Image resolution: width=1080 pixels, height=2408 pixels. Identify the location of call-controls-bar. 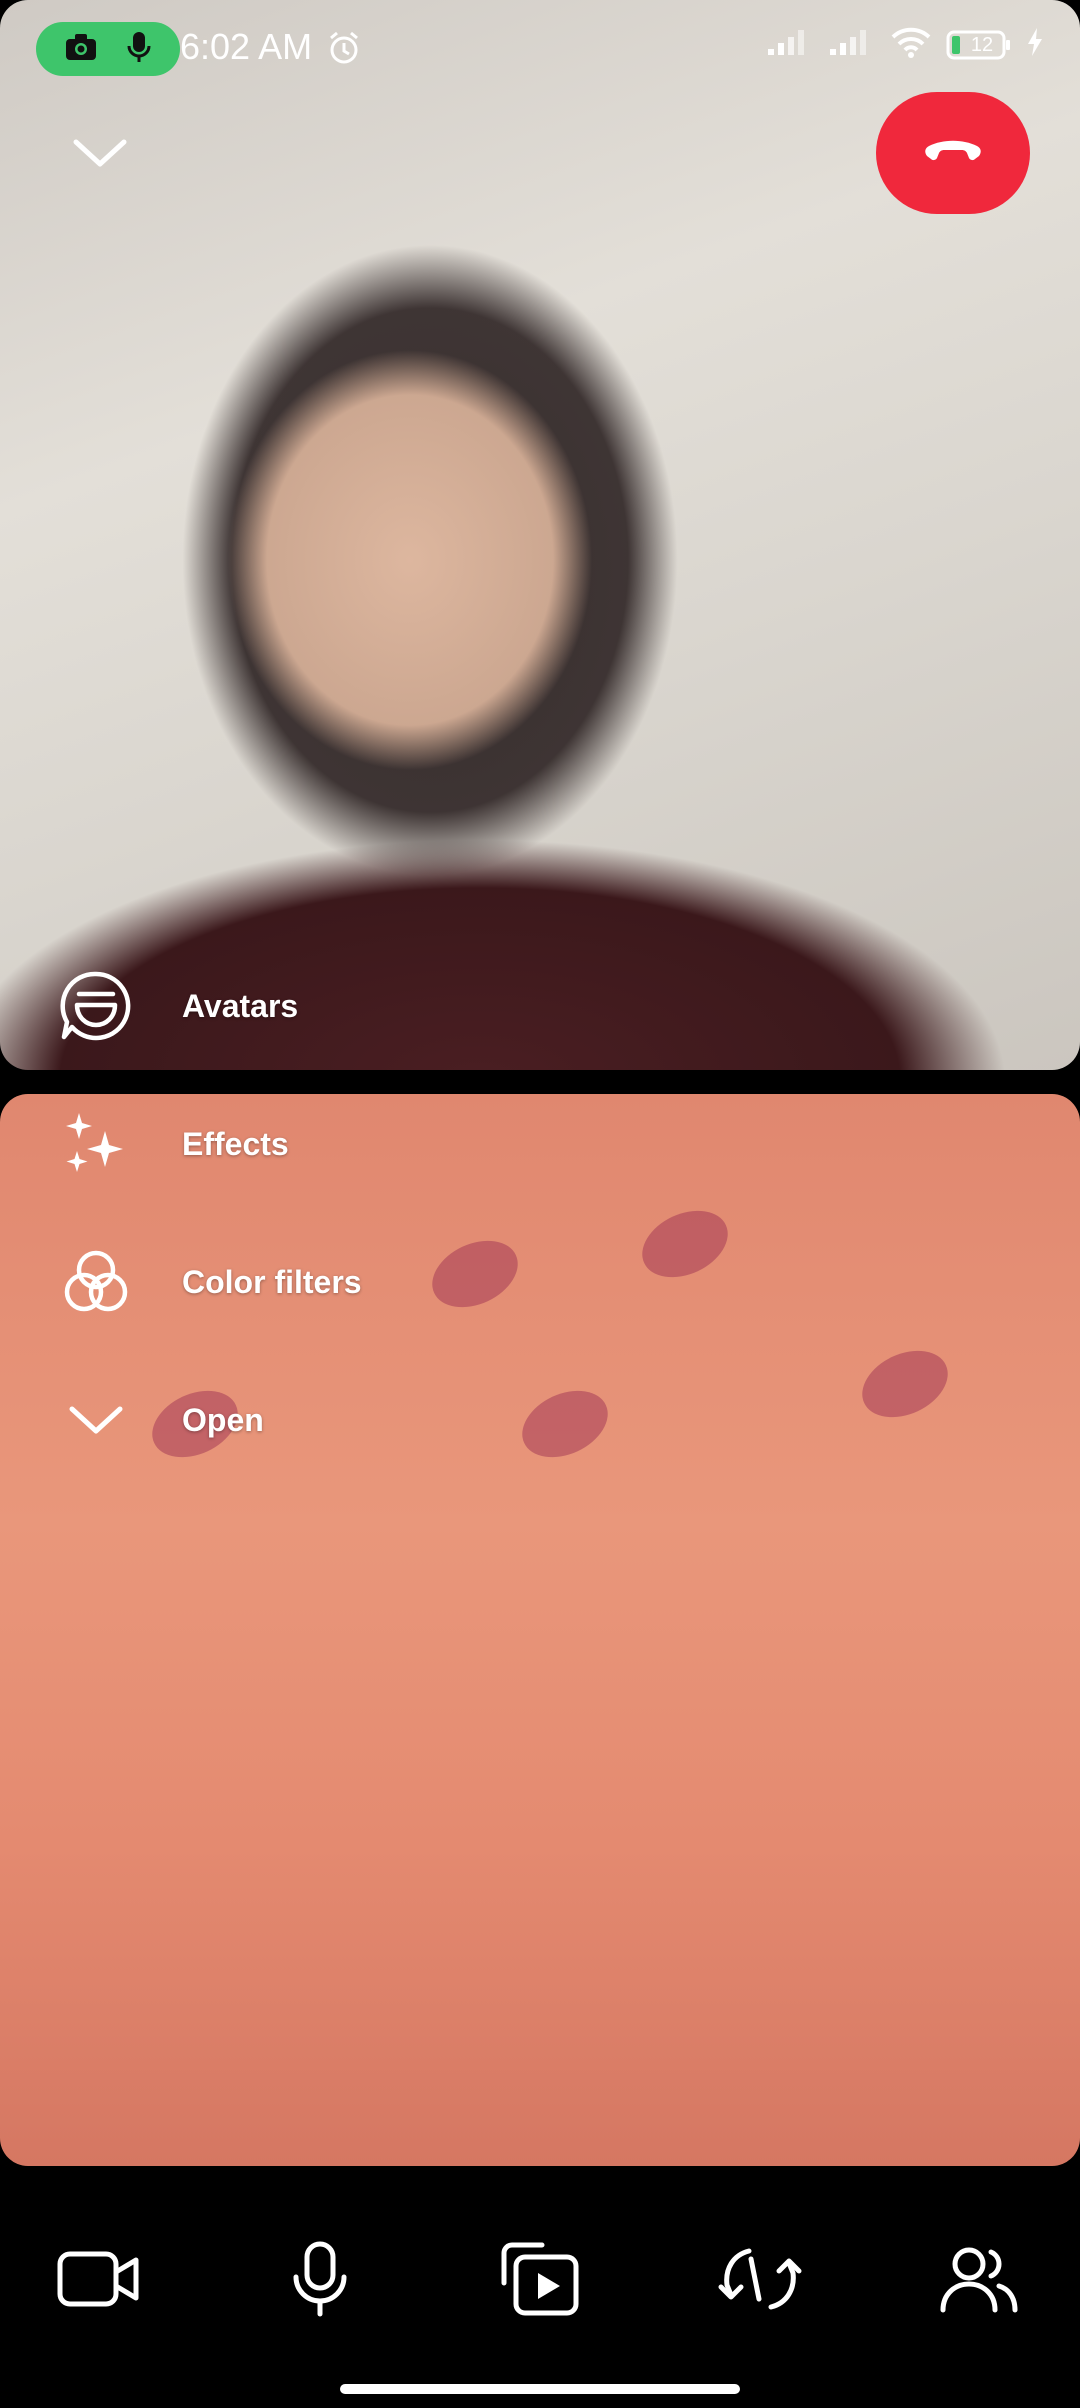
(540, 2287).